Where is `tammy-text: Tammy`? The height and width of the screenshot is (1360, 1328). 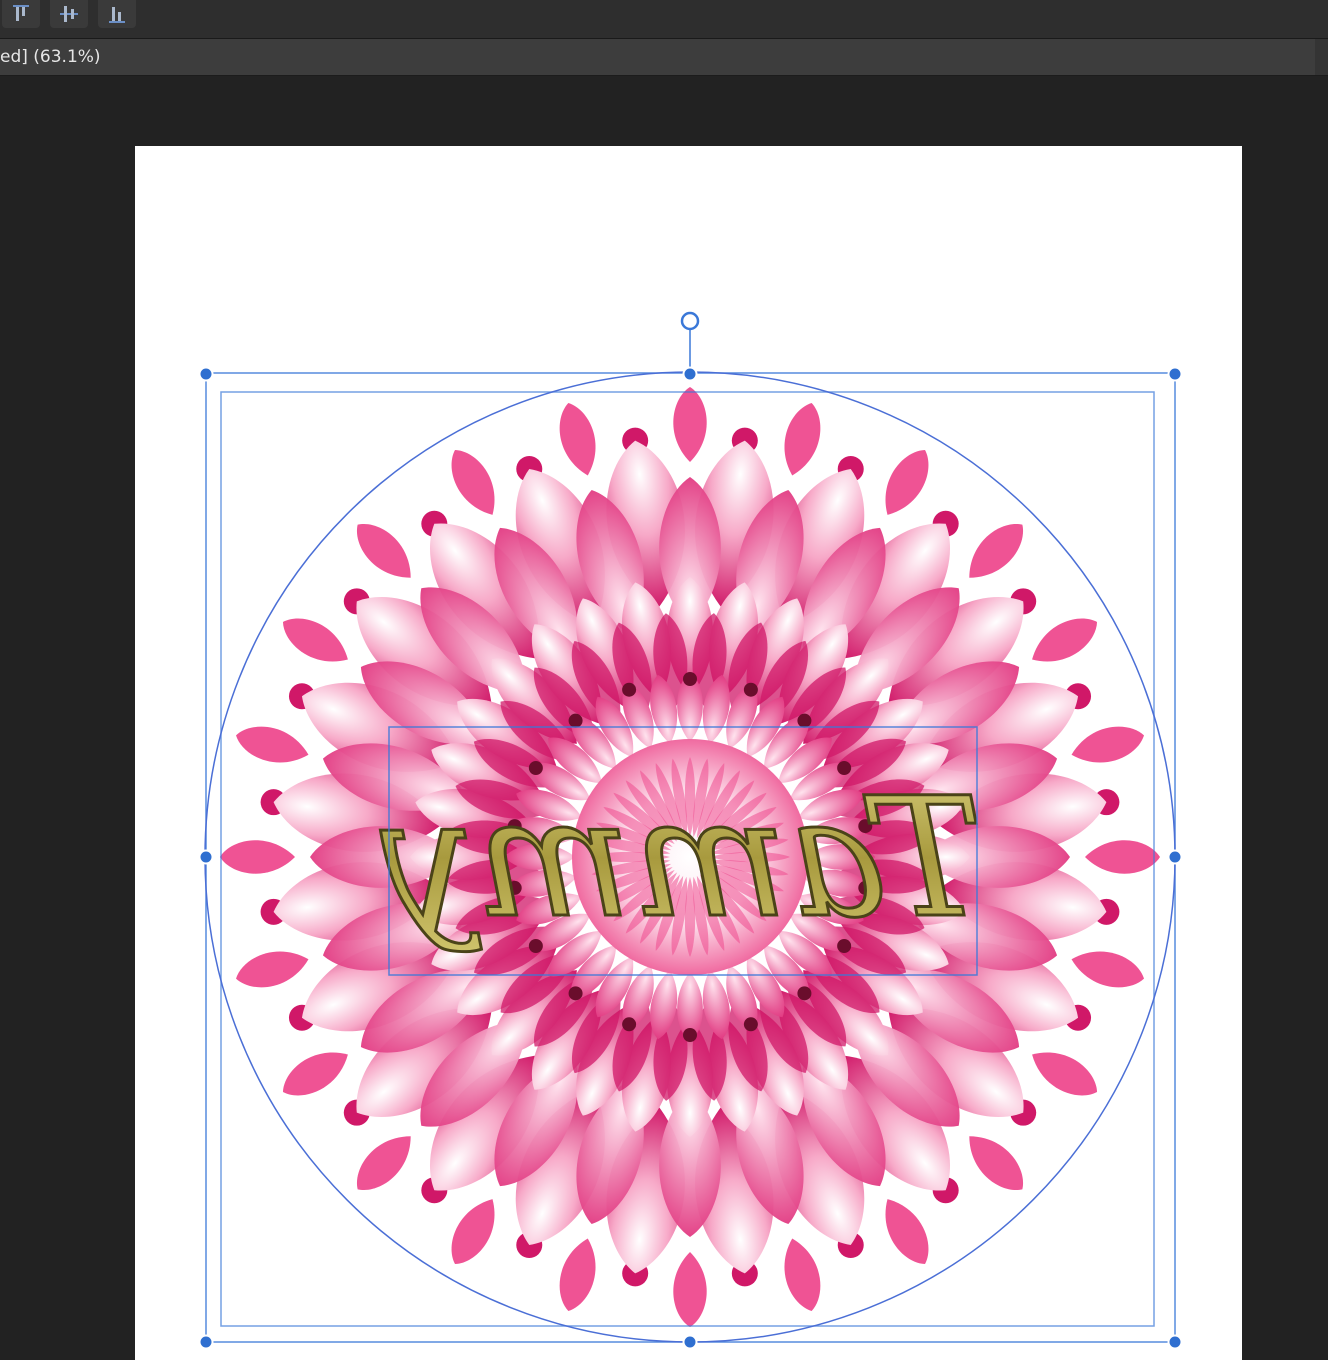 tammy-text: Tammy is located at coordinates (682, 858).